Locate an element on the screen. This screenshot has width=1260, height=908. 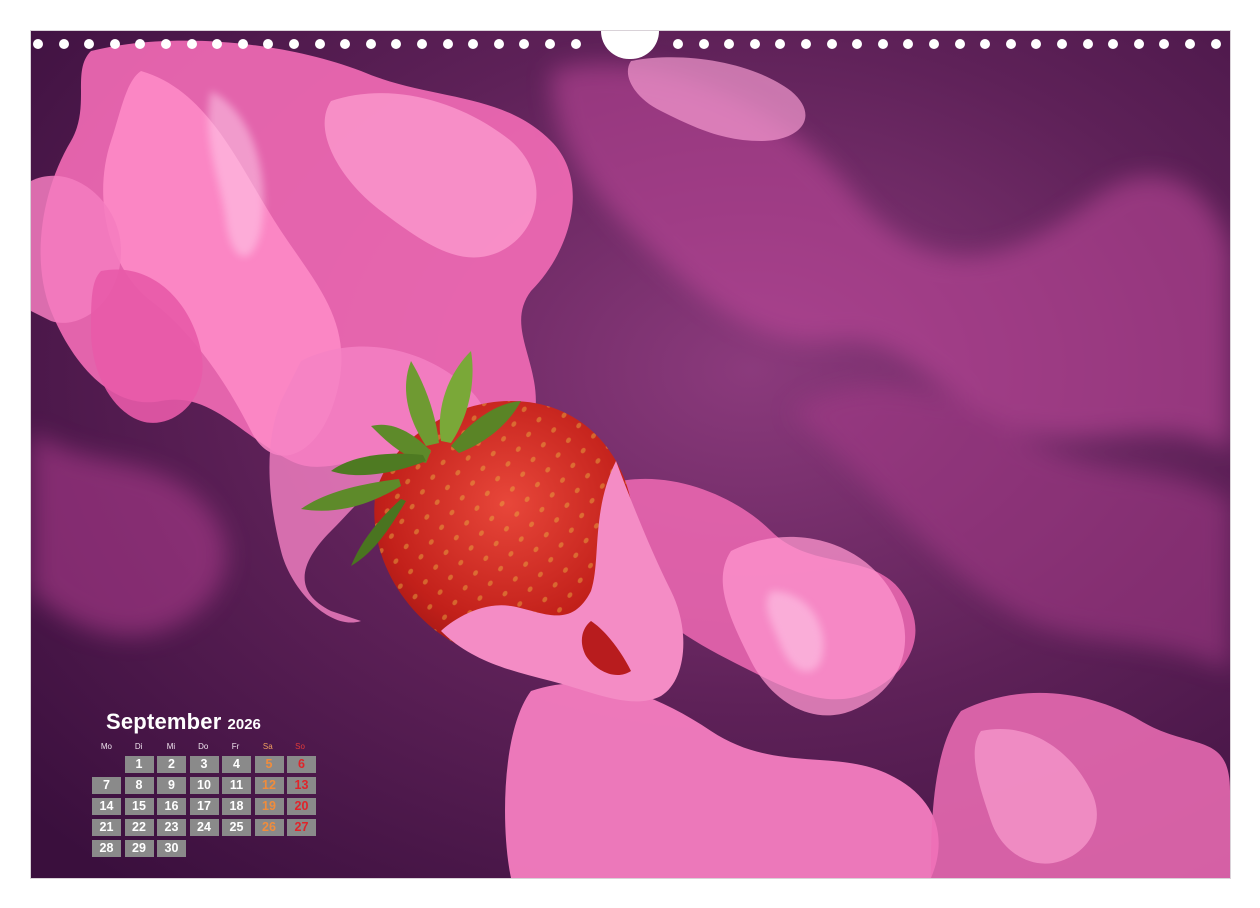
day-cell: 4 is located at coordinates (236, 764).